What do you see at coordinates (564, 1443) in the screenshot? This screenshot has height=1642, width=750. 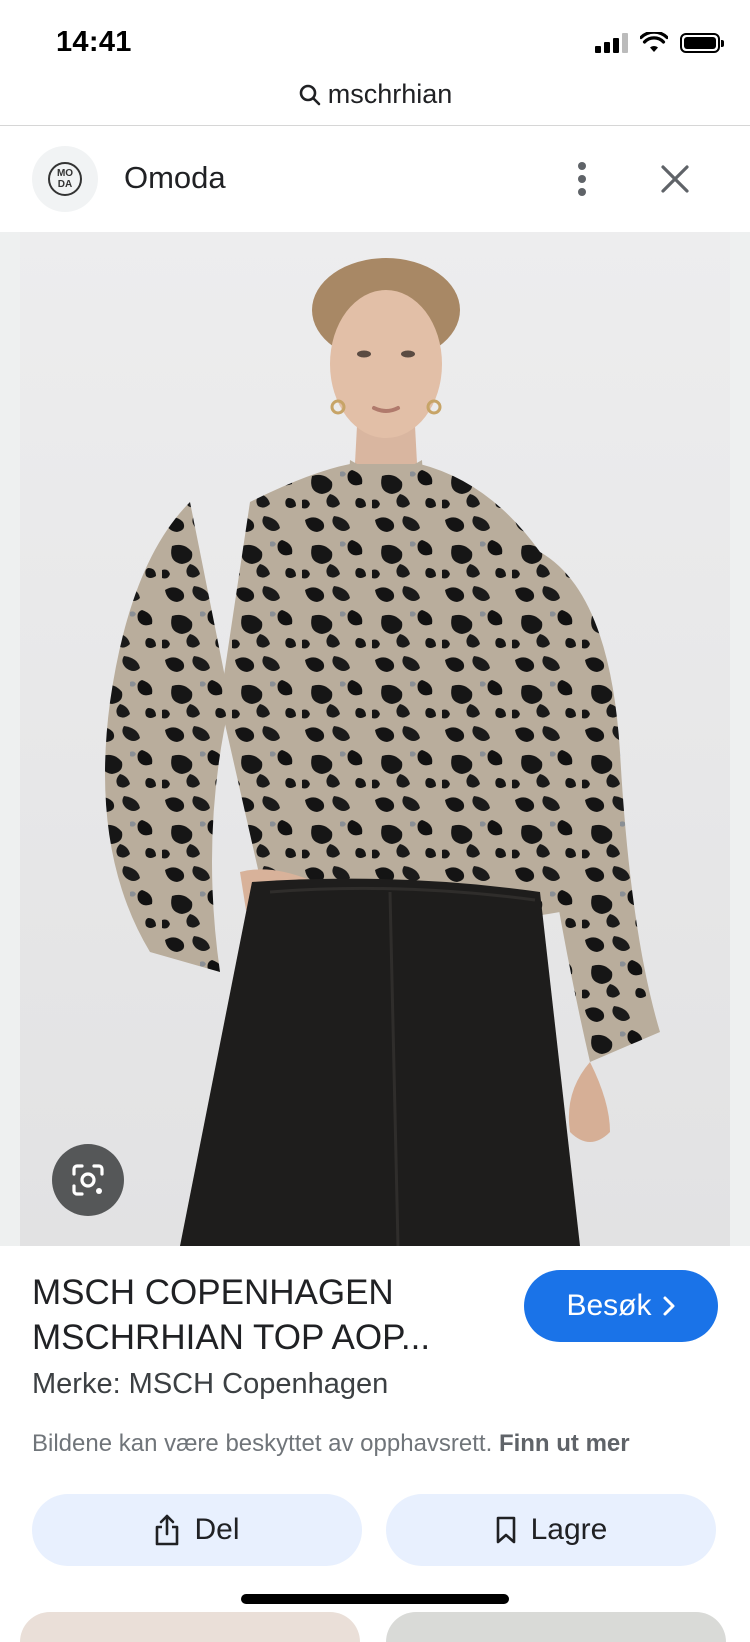 I see `learn-more-link: Finn ut mer` at bounding box center [564, 1443].